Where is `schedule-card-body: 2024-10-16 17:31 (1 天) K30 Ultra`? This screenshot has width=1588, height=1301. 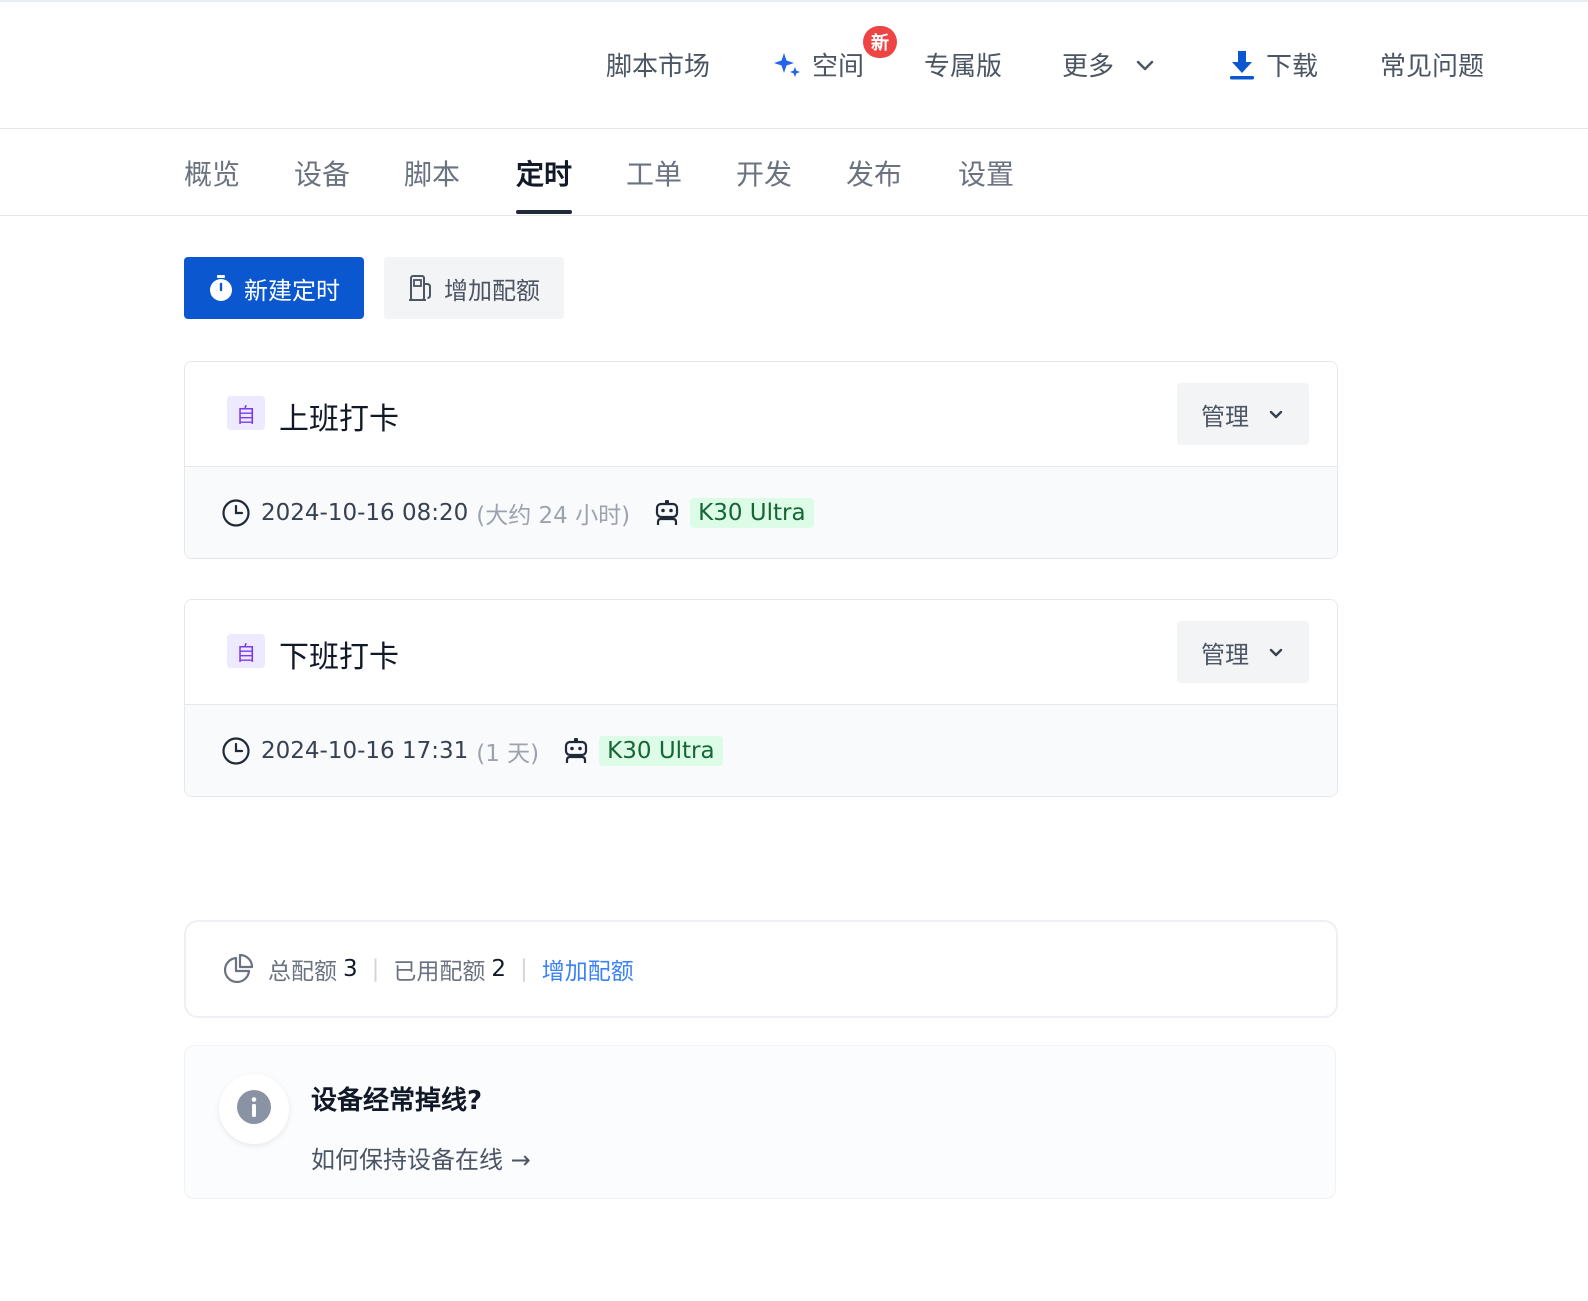
schedule-card-body: 2024-10-16 17:31 (1 天) K30 Ultra is located at coordinates (761, 750).